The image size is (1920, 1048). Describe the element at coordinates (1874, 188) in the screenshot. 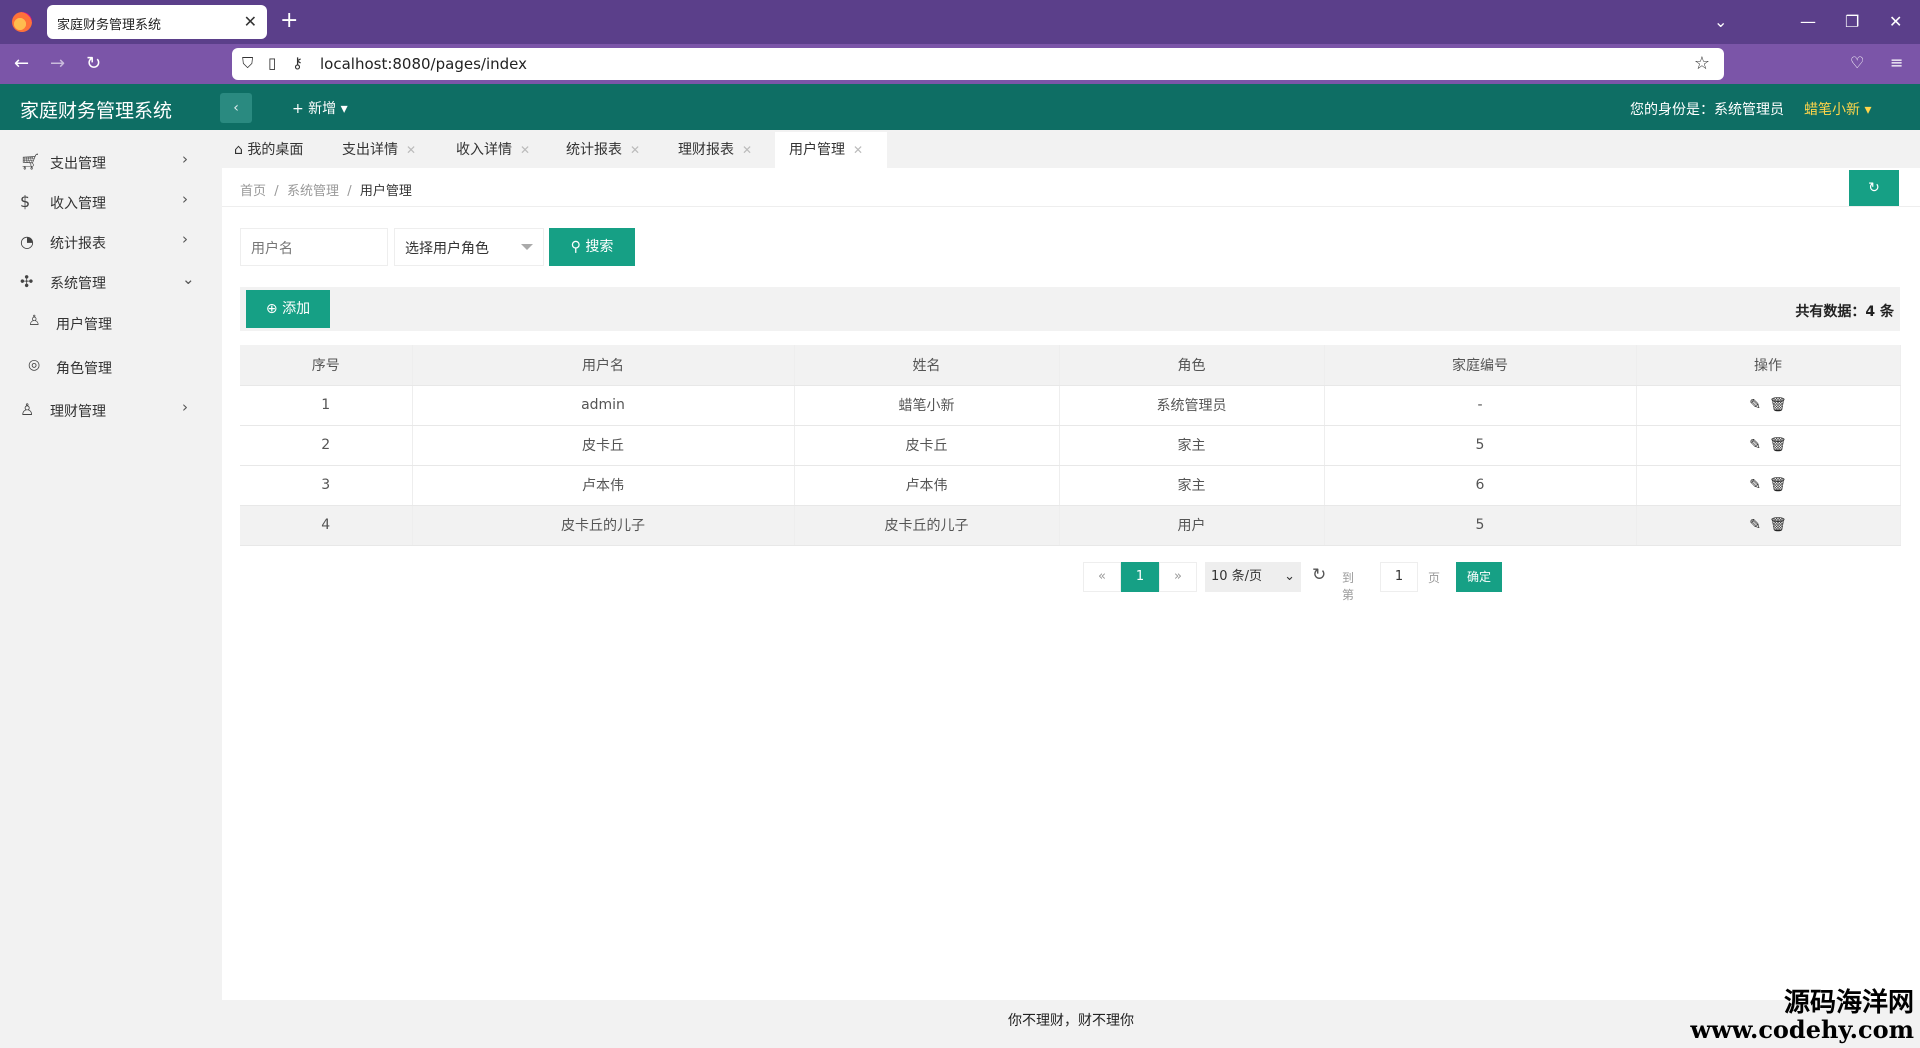

I see `refresh-button: ↻` at that location.